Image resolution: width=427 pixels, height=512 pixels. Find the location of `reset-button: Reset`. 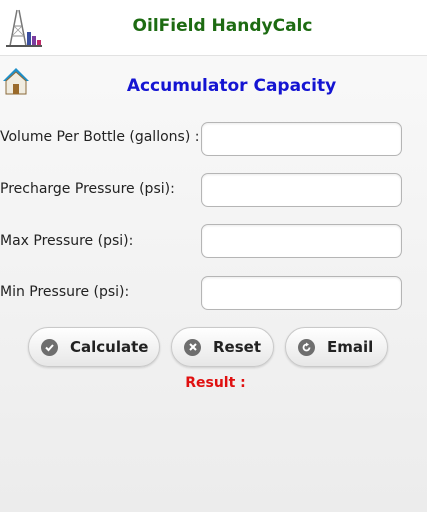

reset-button: Reset is located at coordinates (222, 347).